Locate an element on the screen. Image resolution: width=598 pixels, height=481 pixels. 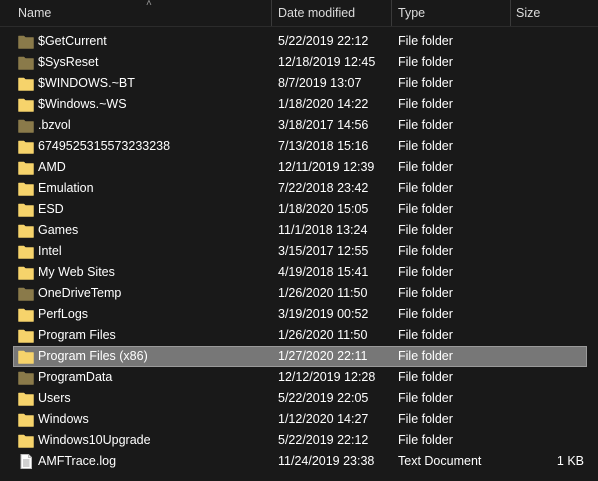
list-item: AMD 12/11/2019 12:39 File folder is located at coordinates (299, 167).